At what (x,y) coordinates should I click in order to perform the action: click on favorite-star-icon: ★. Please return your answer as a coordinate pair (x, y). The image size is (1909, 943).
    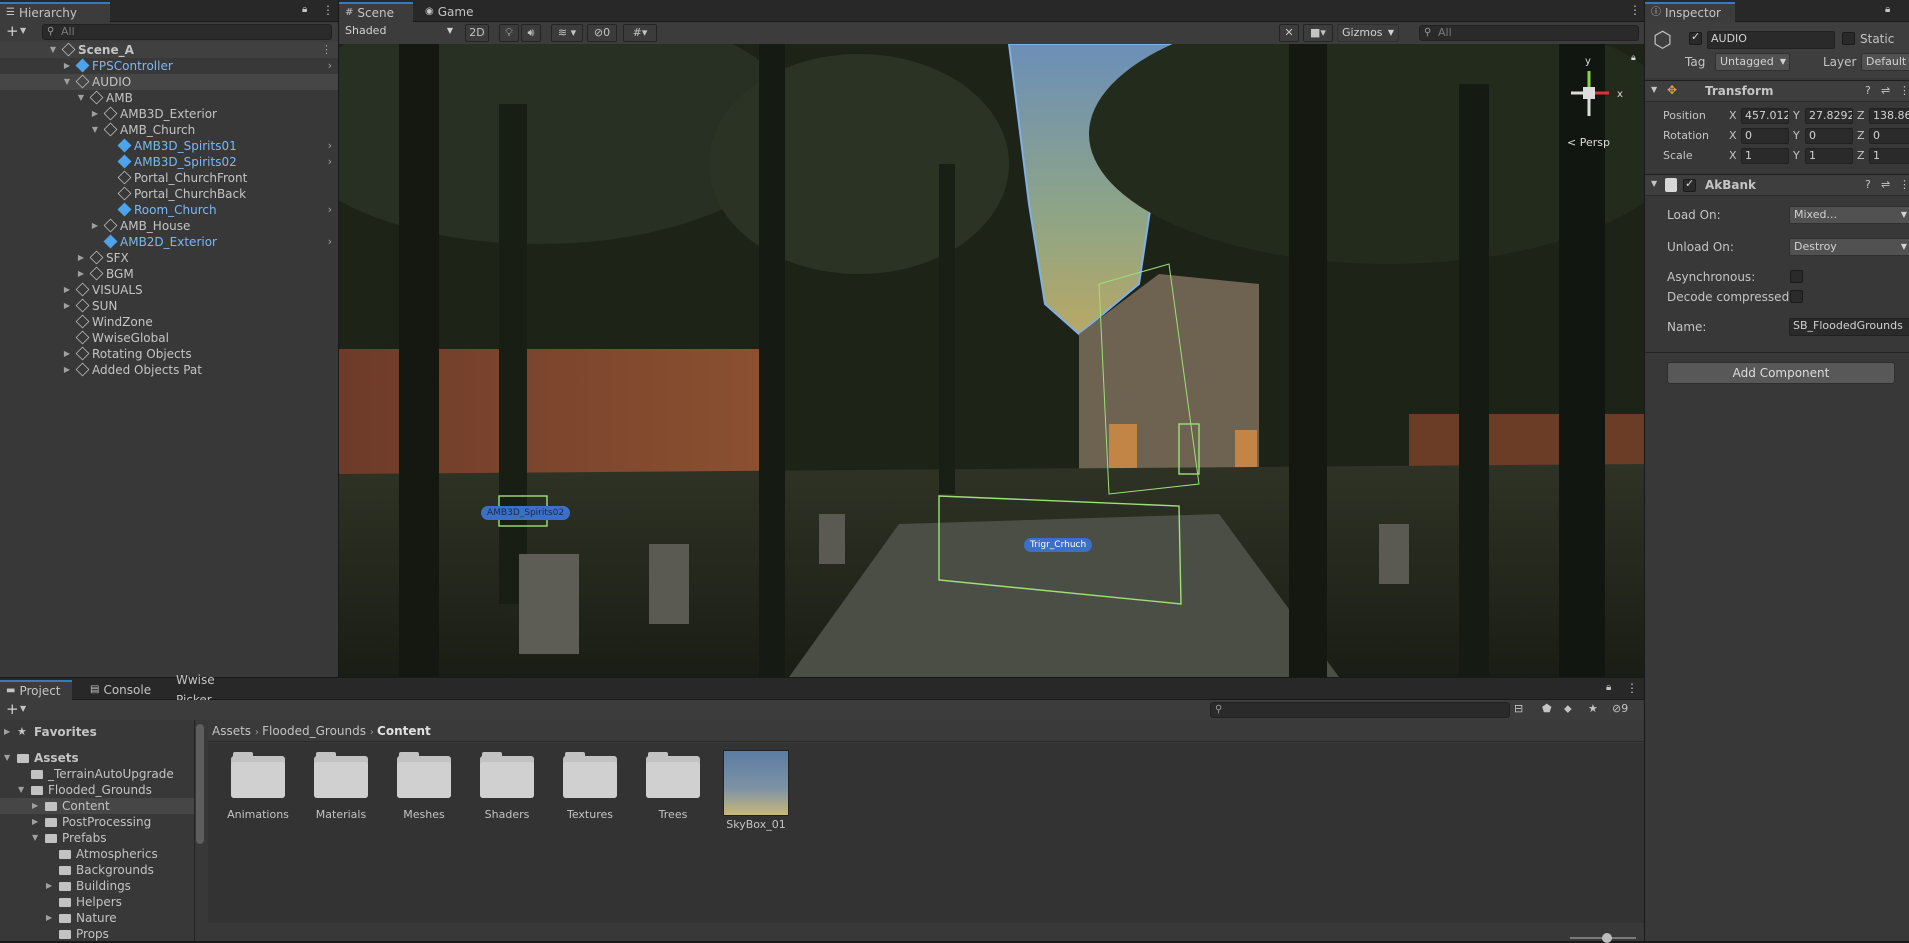
    Looking at the image, I should click on (1593, 708).